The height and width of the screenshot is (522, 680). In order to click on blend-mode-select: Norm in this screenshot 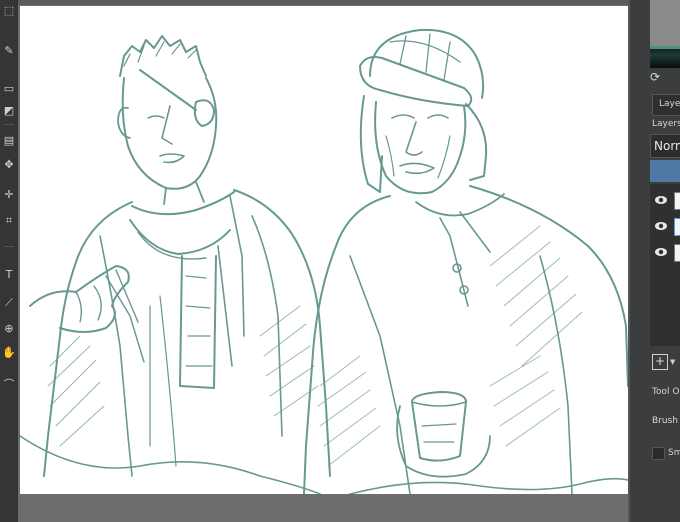, I will do `click(665, 146)`.